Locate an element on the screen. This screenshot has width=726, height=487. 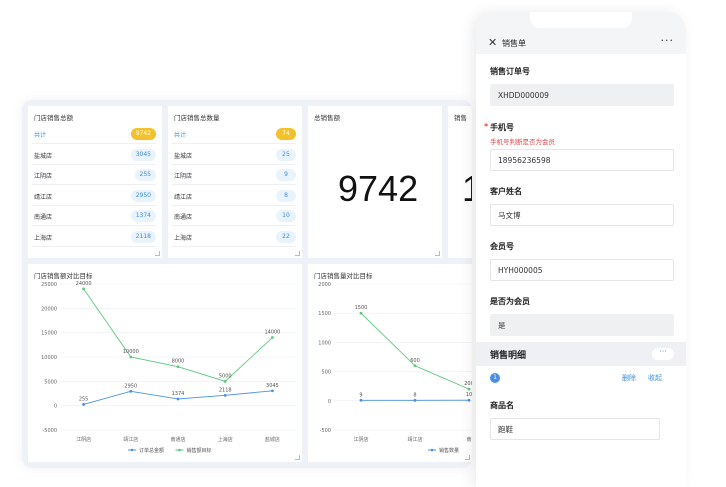
data-label: 1374 is located at coordinates (178, 394).